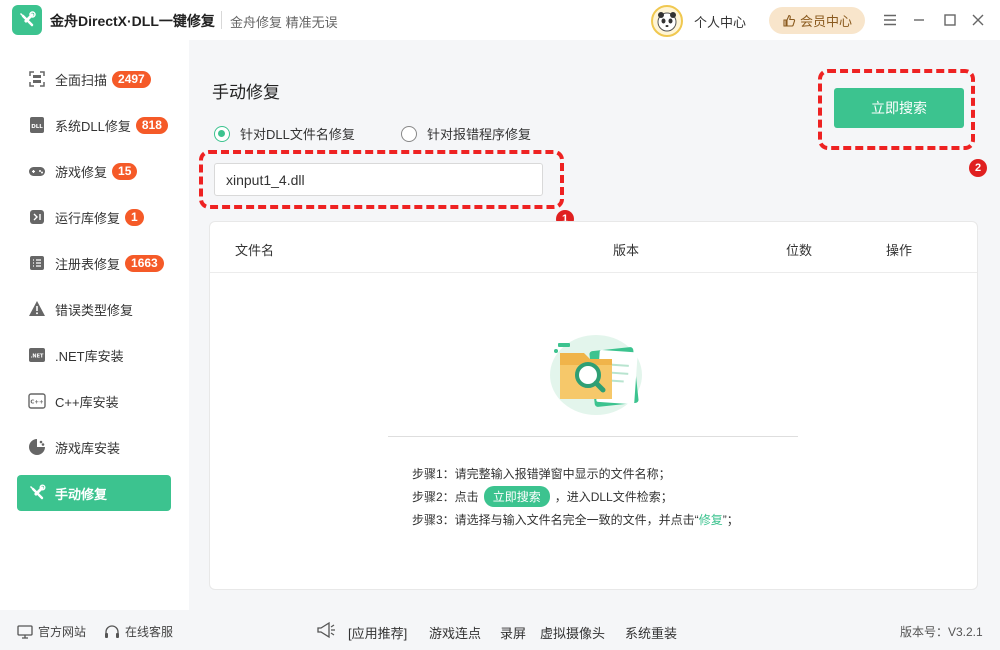 The width and height of the screenshot is (1000, 650). Describe the element at coordinates (613, 497) in the screenshot. I see `step-2-suffix: ，进入DLL文件检索；` at that location.